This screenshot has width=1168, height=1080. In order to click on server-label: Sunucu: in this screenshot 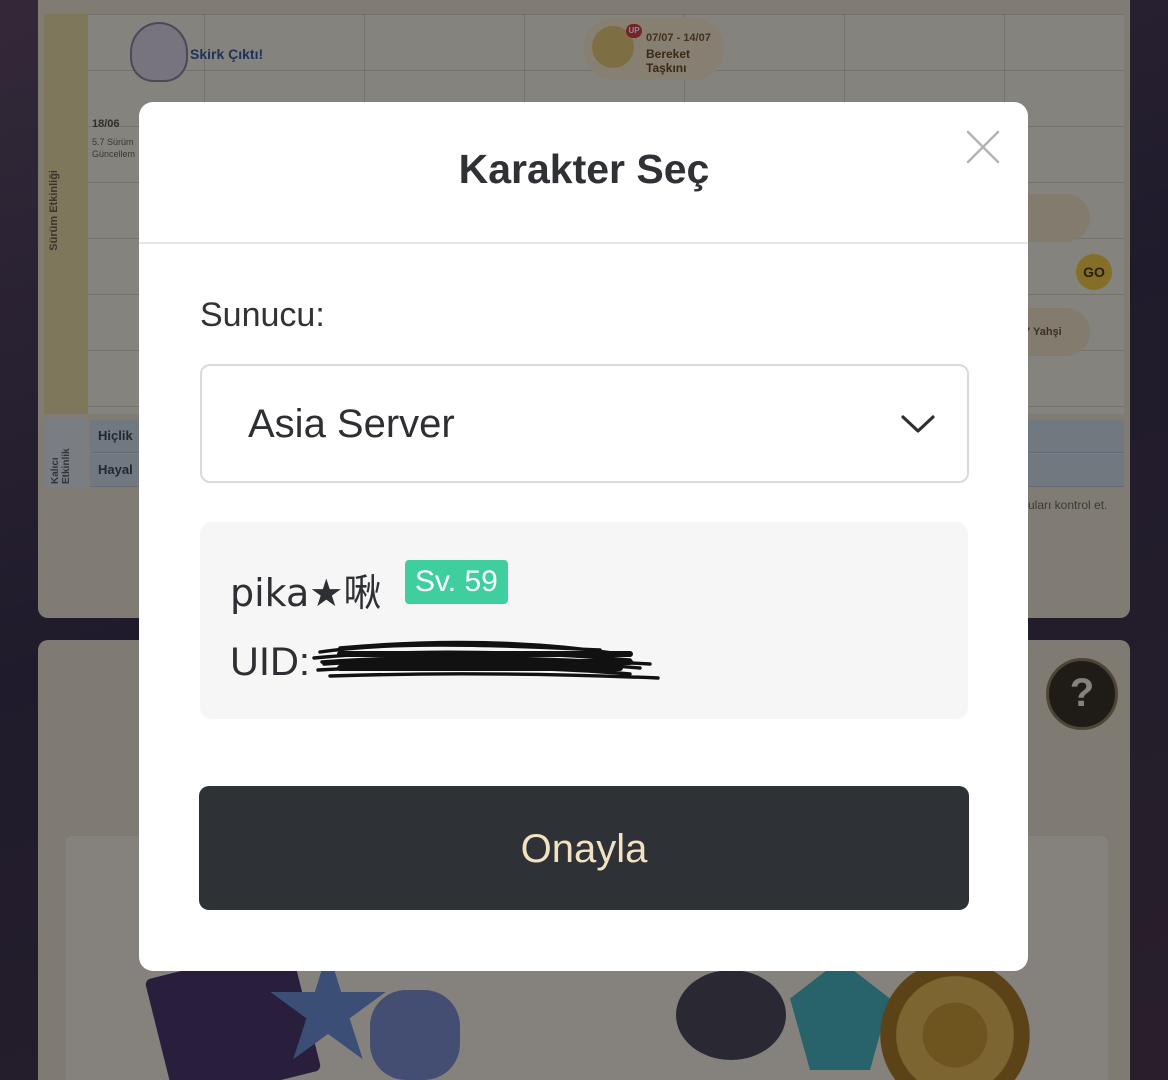, I will do `click(262, 315)`.